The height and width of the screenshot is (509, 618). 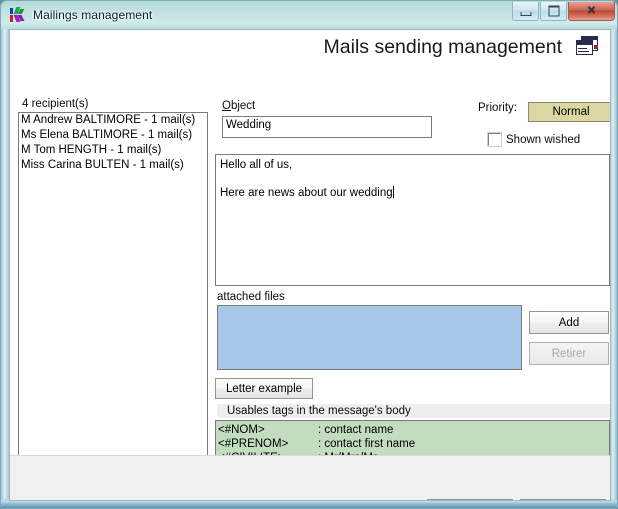 I want to click on tag-row: <#PRENOM> : contact first name, so click(x=413, y=444).